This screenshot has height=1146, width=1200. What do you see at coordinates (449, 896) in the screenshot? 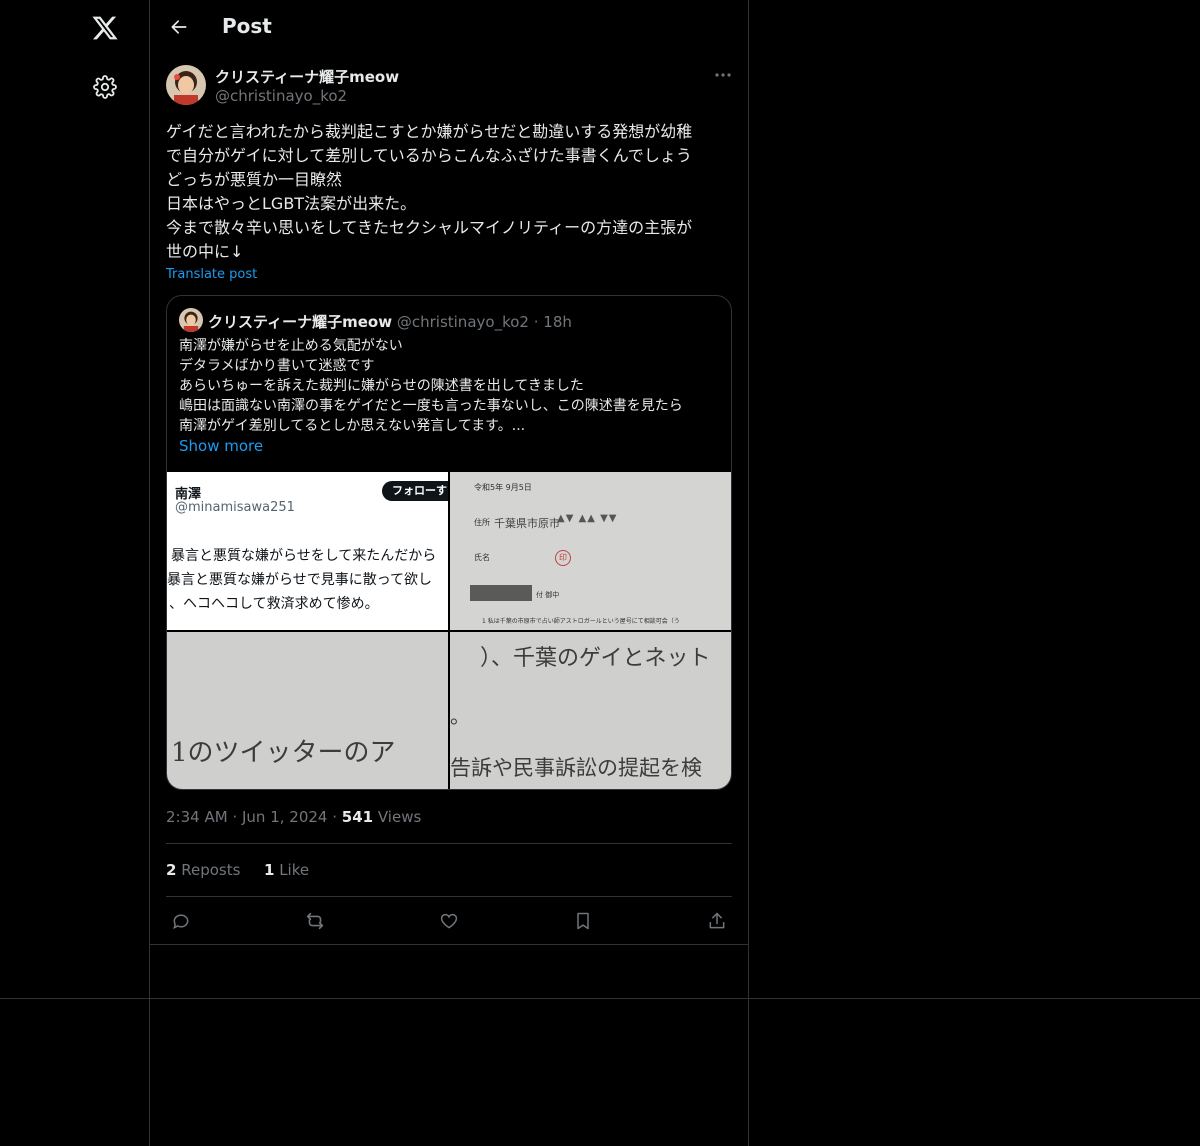
I see `stats-divider` at bounding box center [449, 896].